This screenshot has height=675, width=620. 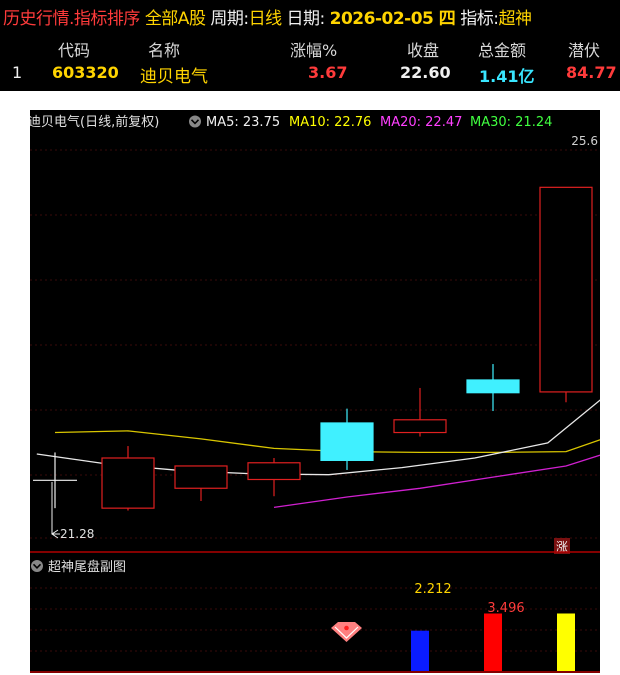 What do you see at coordinates (85, 72) in the screenshot?
I see `row-code: 603320` at bounding box center [85, 72].